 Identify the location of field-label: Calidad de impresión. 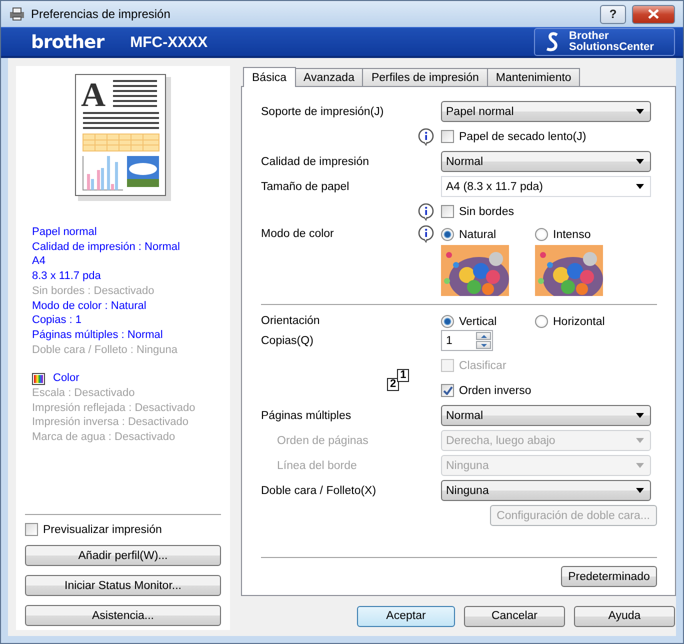
(315, 162).